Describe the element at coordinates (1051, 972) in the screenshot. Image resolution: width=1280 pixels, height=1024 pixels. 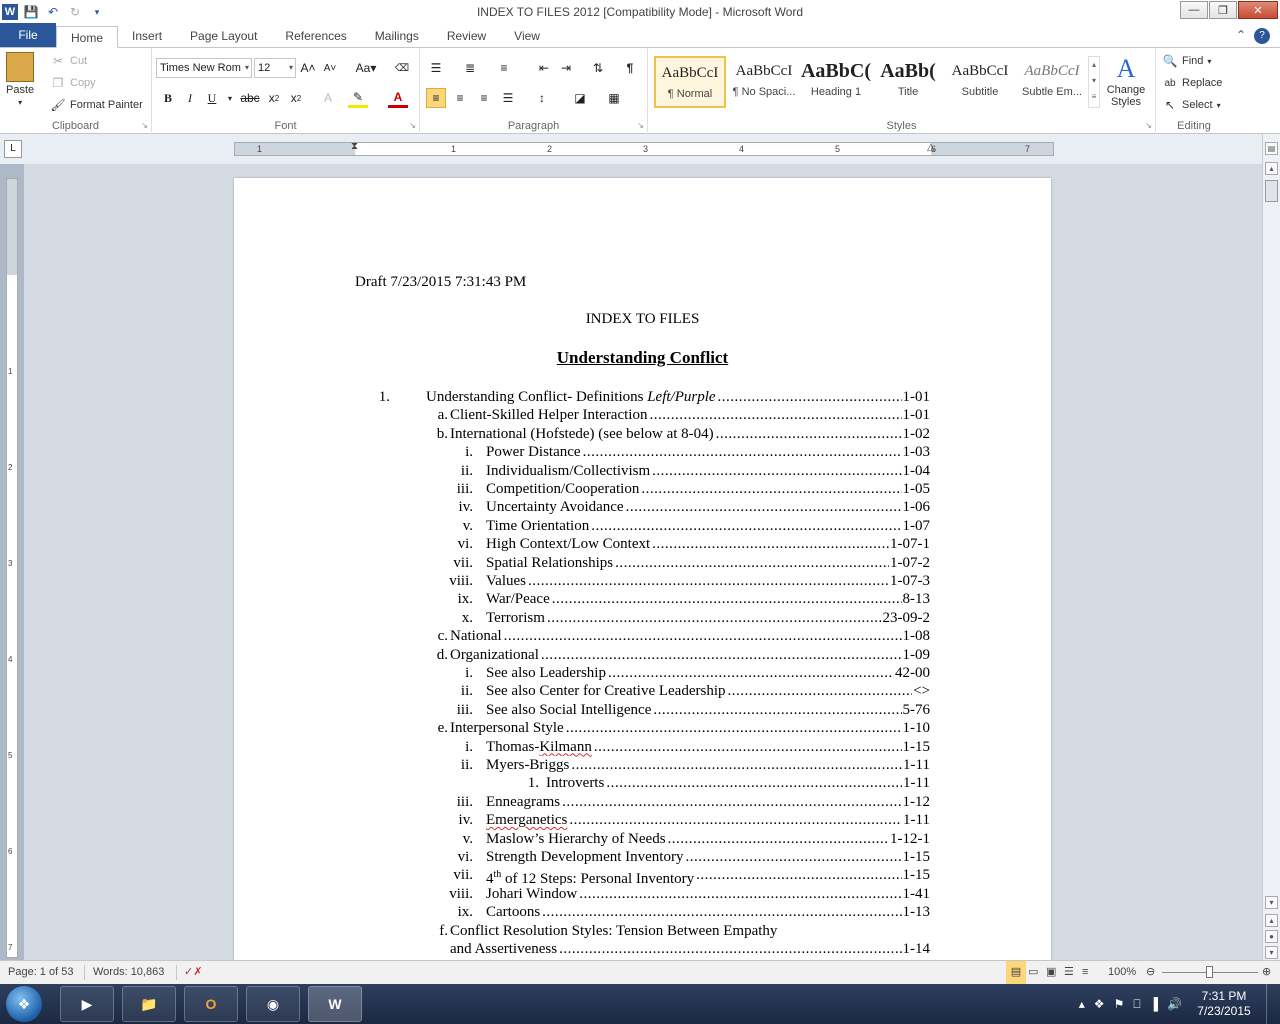
I see `web-layout-icon: ▣` at that location.